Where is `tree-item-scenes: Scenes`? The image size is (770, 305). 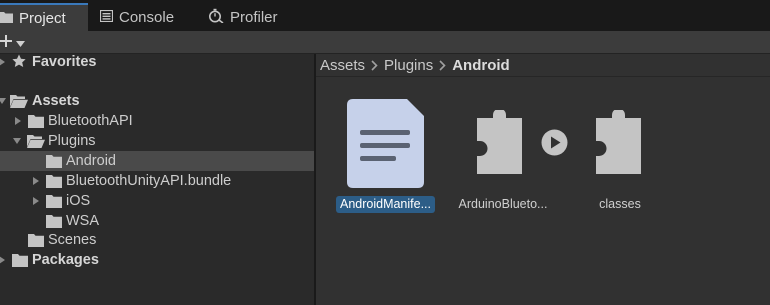
tree-item-scenes: Scenes is located at coordinates (157, 240).